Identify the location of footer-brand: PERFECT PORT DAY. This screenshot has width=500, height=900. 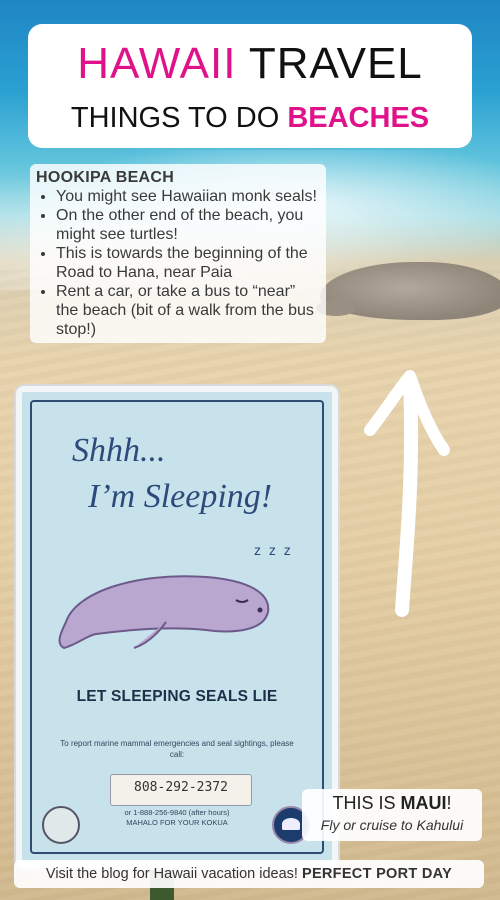
(377, 874).